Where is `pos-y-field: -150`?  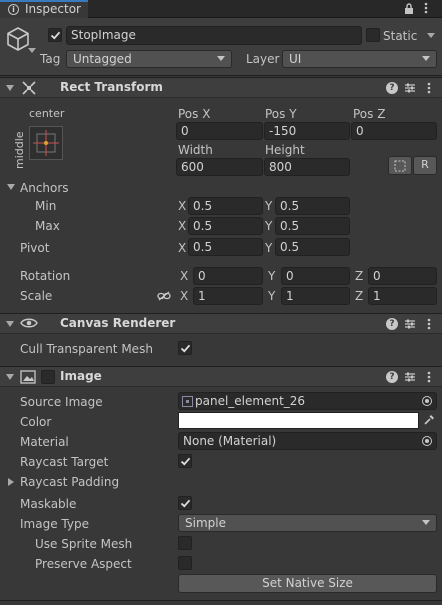
pos-y-field: -150 is located at coordinates (307, 131).